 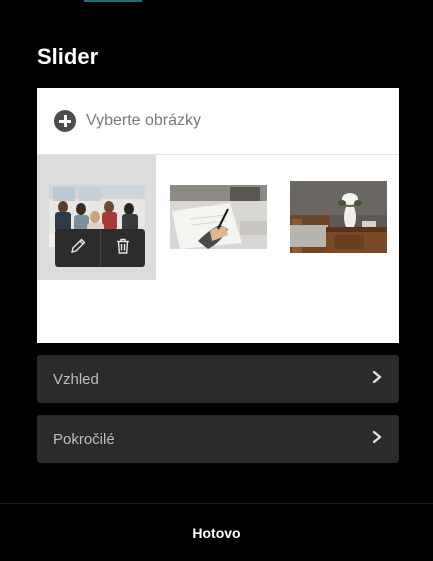 I want to click on edit-image-button, so click(x=77, y=248).